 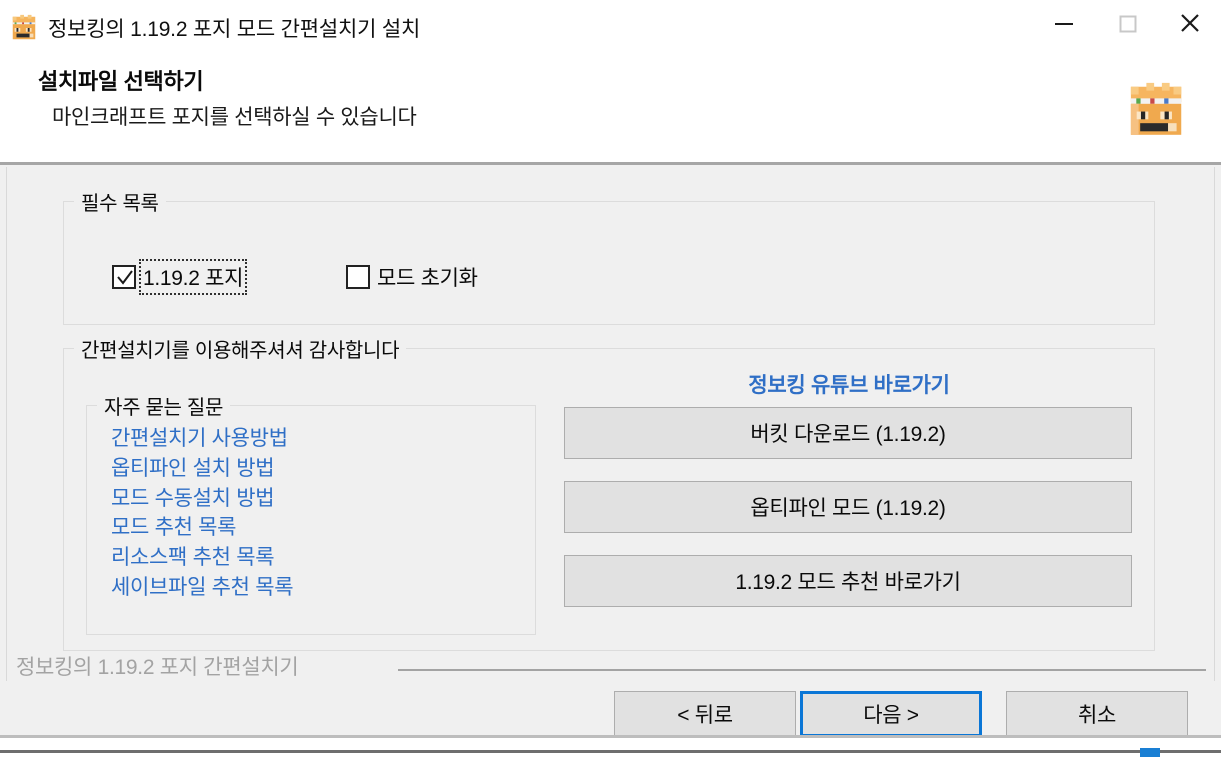 What do you see at coordinates (164, 405) in the screenshot?
I see `faq-group-legend: 자주 묻는 질문` at bounding box center [164, 405].